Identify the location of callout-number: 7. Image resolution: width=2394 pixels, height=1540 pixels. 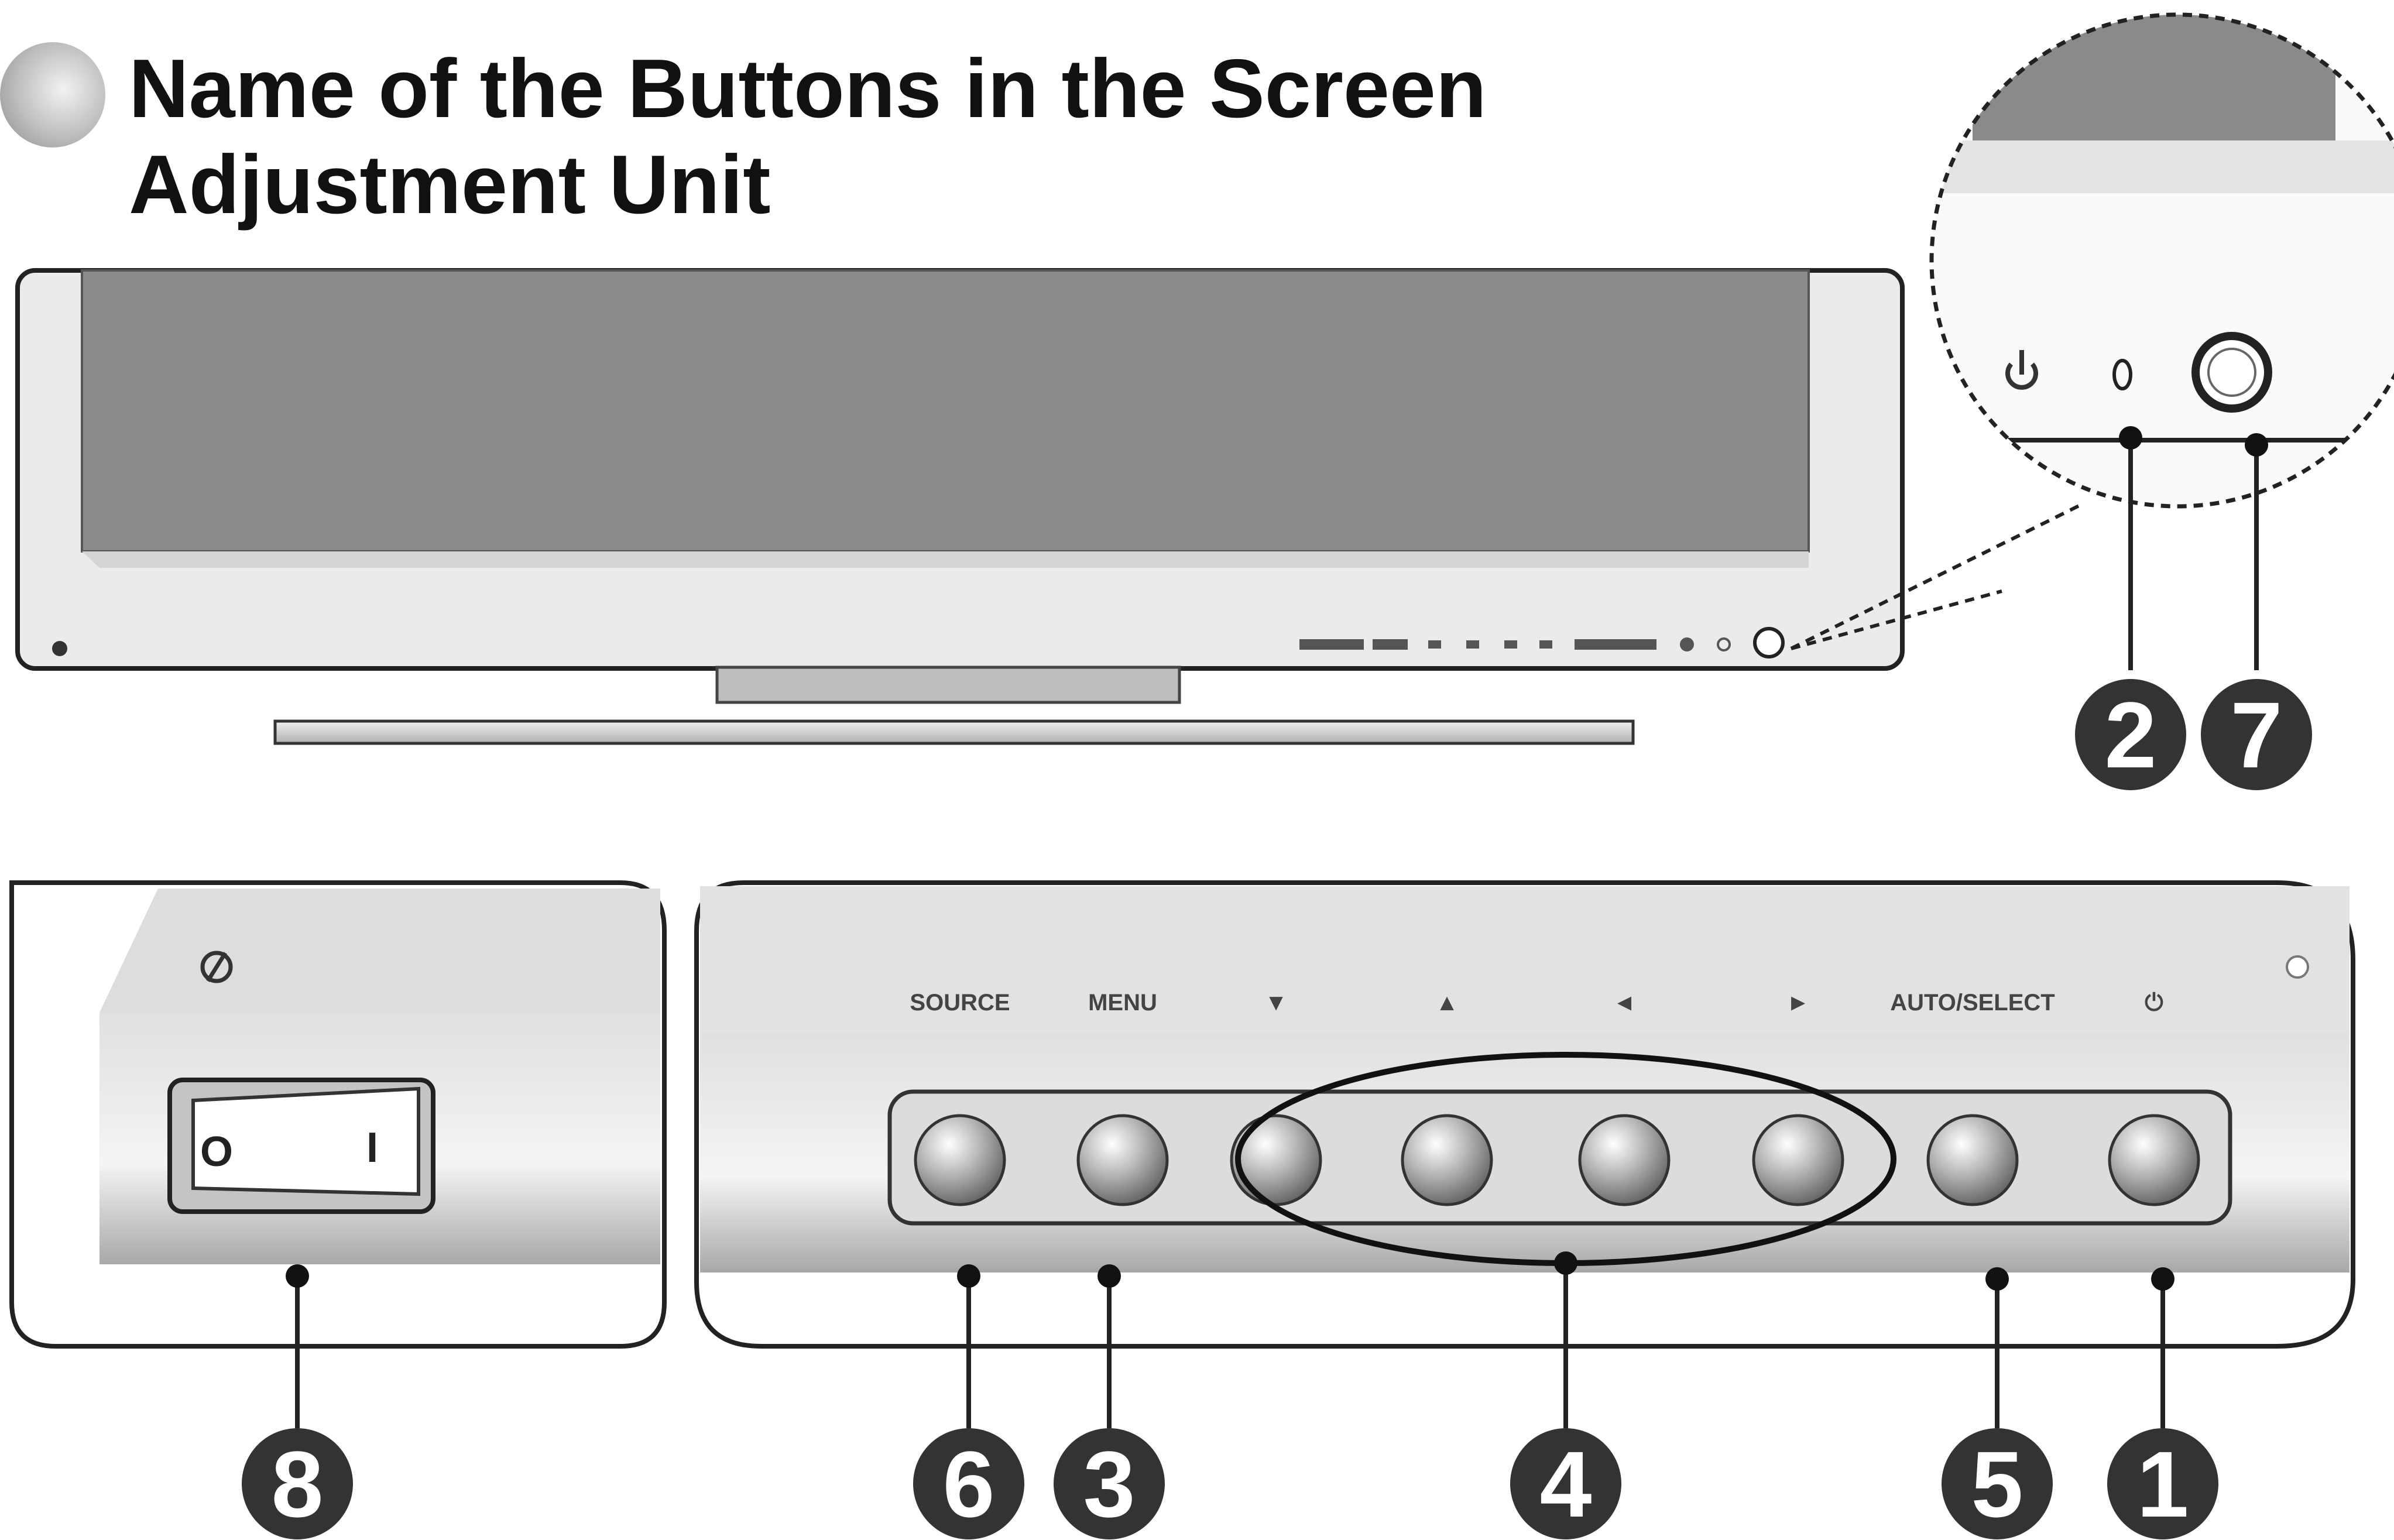
(2257, 734).